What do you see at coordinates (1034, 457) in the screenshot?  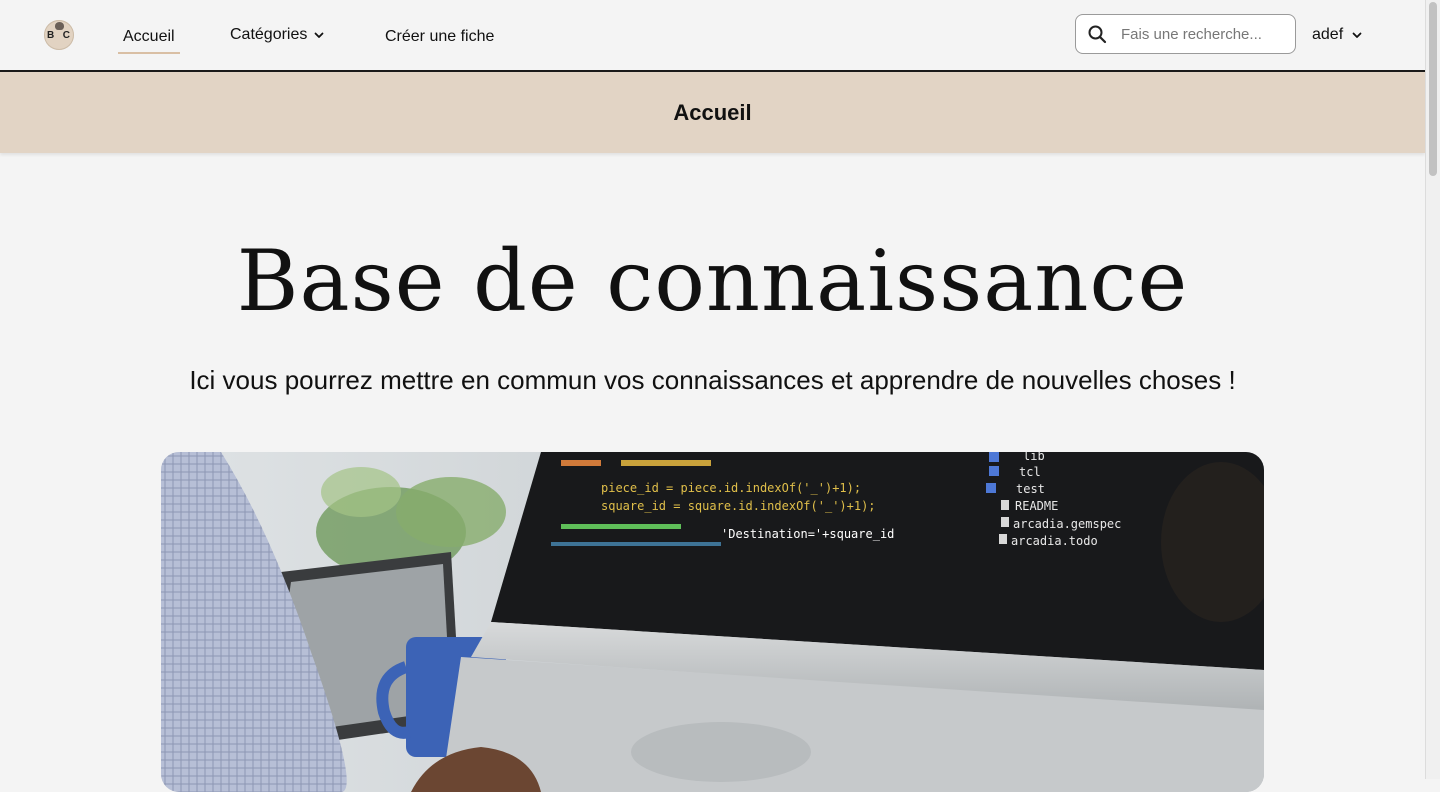 I see `file-item-lib: lib` at bounding box center [1034, 457].